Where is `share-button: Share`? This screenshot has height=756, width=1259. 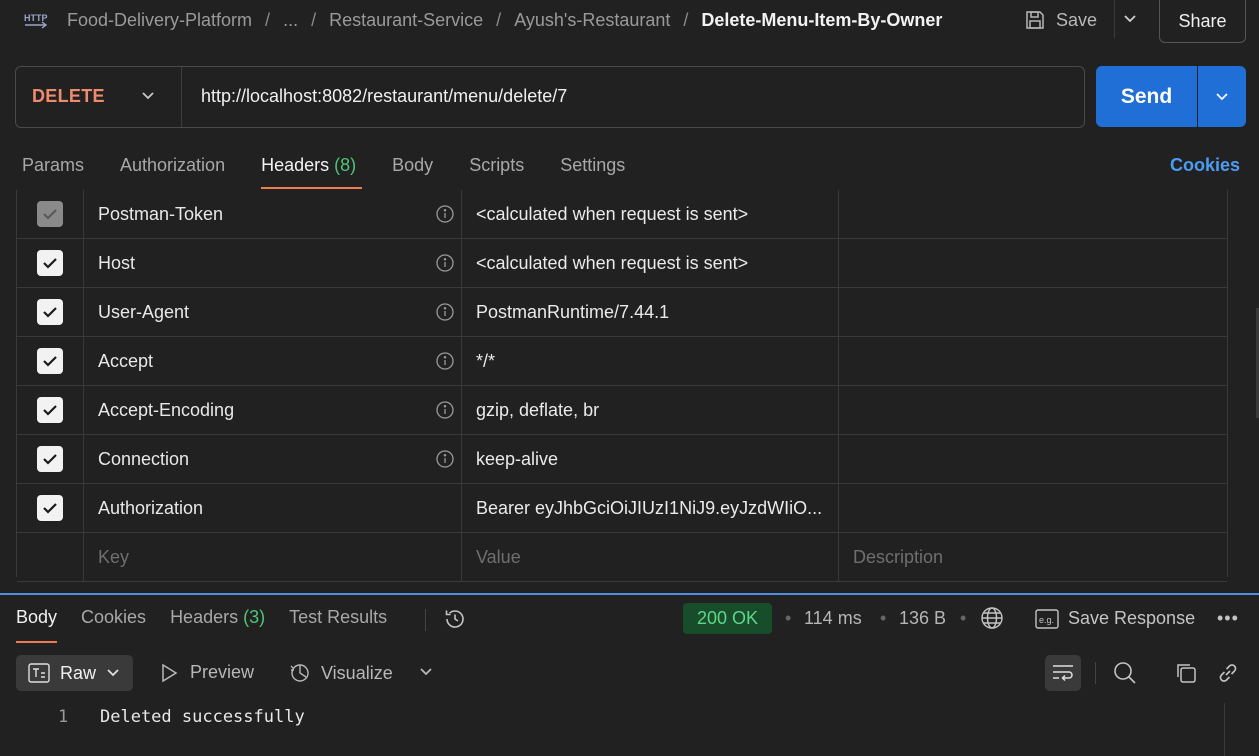 share-button: Share is located at coordinates (1202, 21).